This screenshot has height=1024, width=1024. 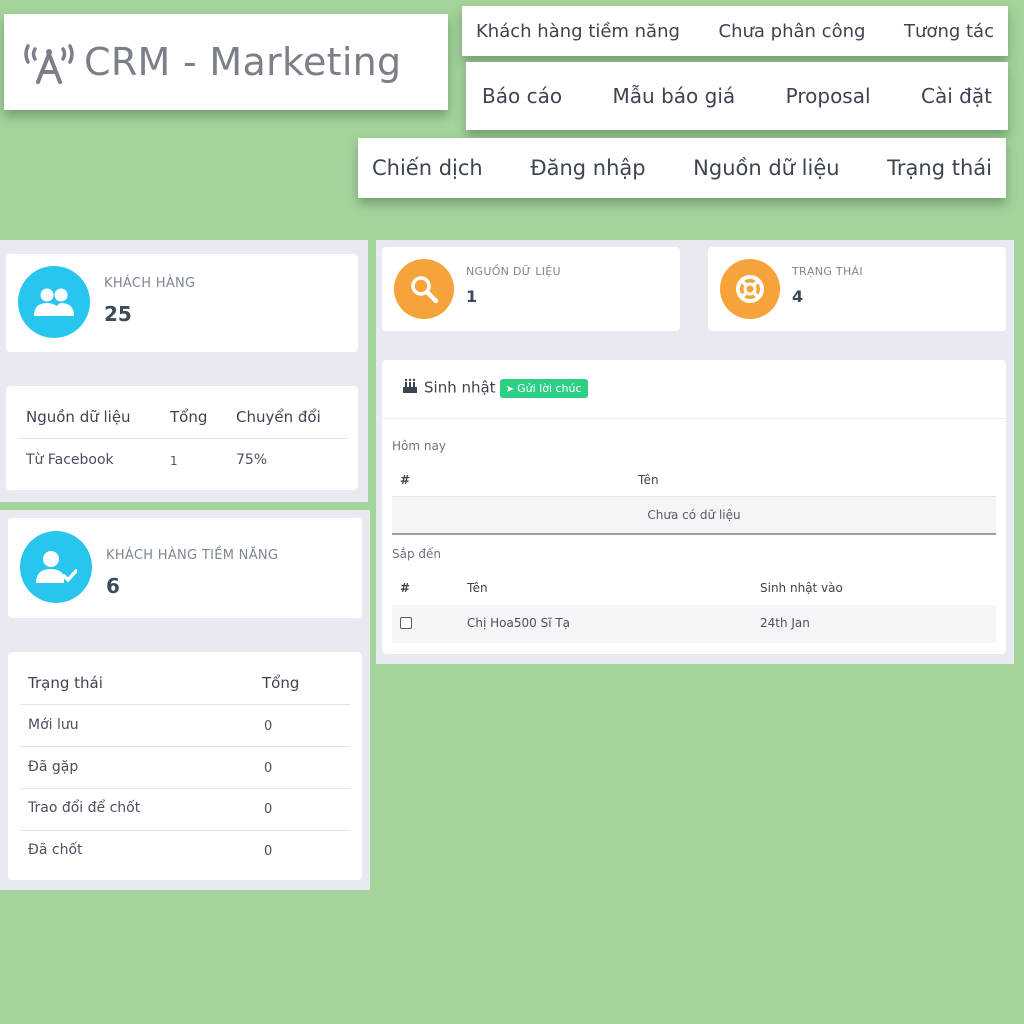 I want to click on source-row-conversion: 75%, so click(x=252, y=460).